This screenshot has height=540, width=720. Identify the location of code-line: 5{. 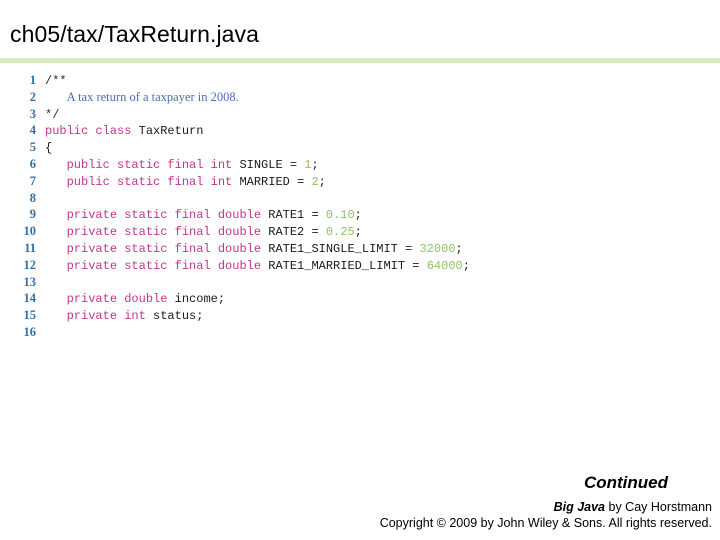
(360, 147).